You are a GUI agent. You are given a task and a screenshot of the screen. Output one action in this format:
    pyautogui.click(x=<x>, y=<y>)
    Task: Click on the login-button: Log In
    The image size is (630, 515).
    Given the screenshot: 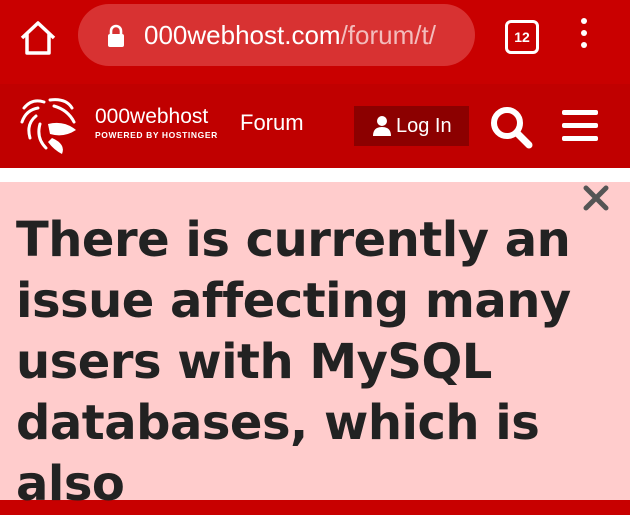 What is the action you would take?
    pyautogui.click(x=411, y=126)
    